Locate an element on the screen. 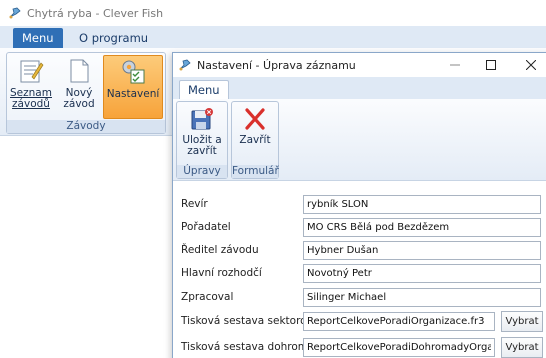 This screenshot has height=358, width=546. new-document-icon is located at coordinates (79, 71).